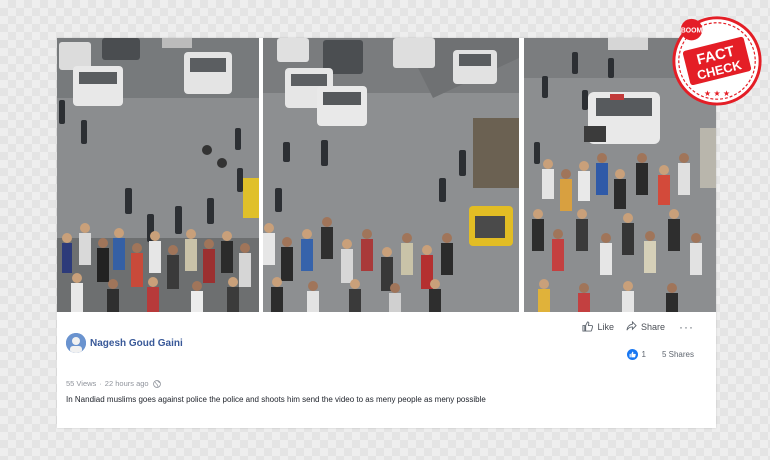 Image resolution: width=770 pixels, height=460 pixels. I want to click on like-button: Like, so click(598, 326).